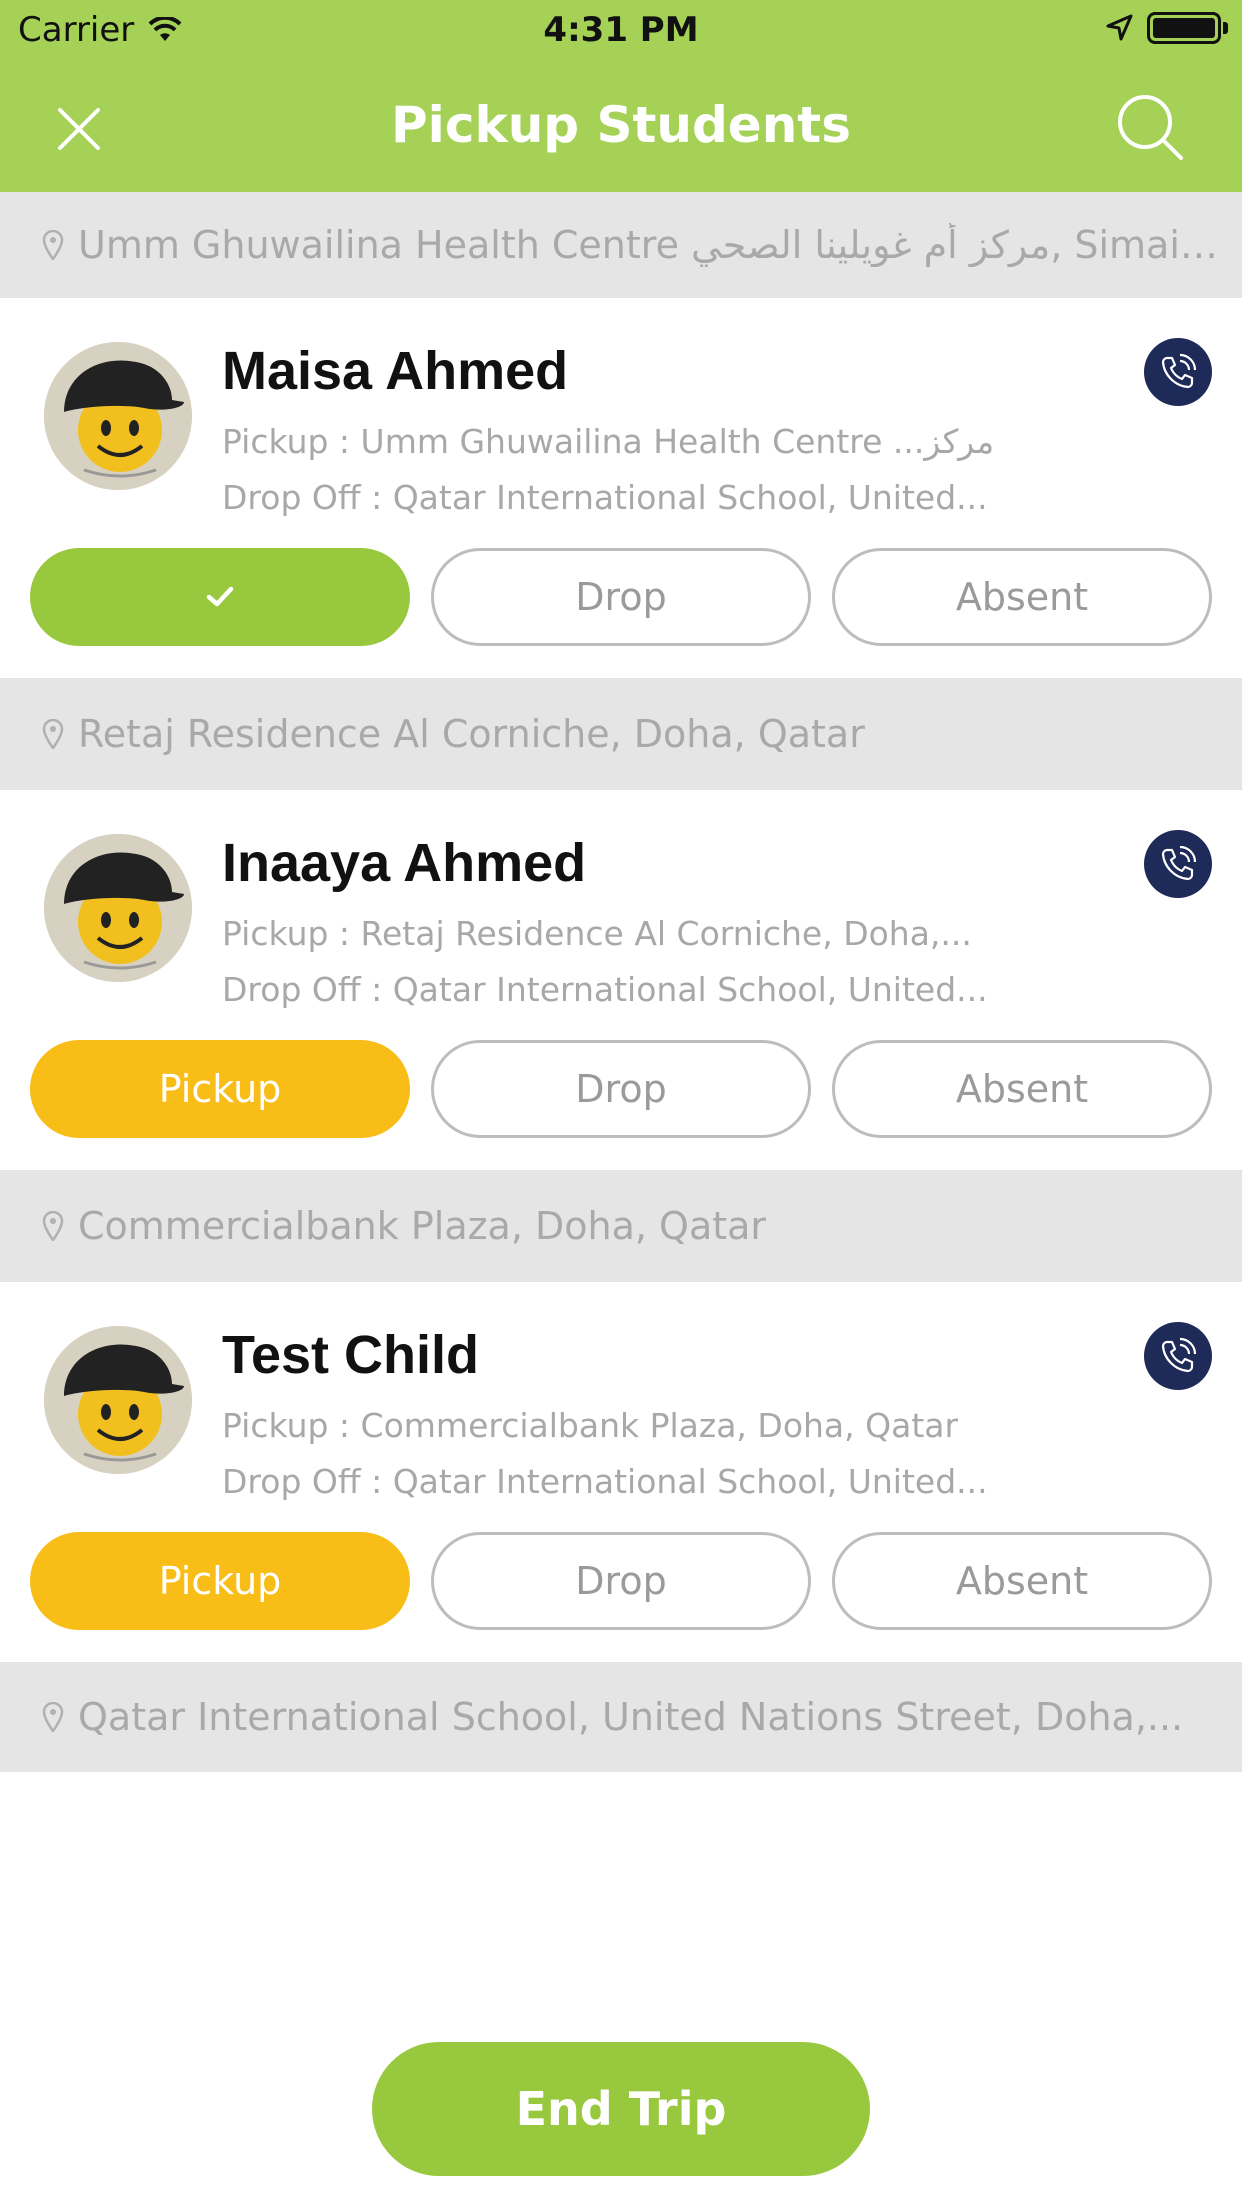  What do you see at coordinates (621, 125) in the screenshot?
I see `page-title: Pickup Students` at bounding box center [621, 125].